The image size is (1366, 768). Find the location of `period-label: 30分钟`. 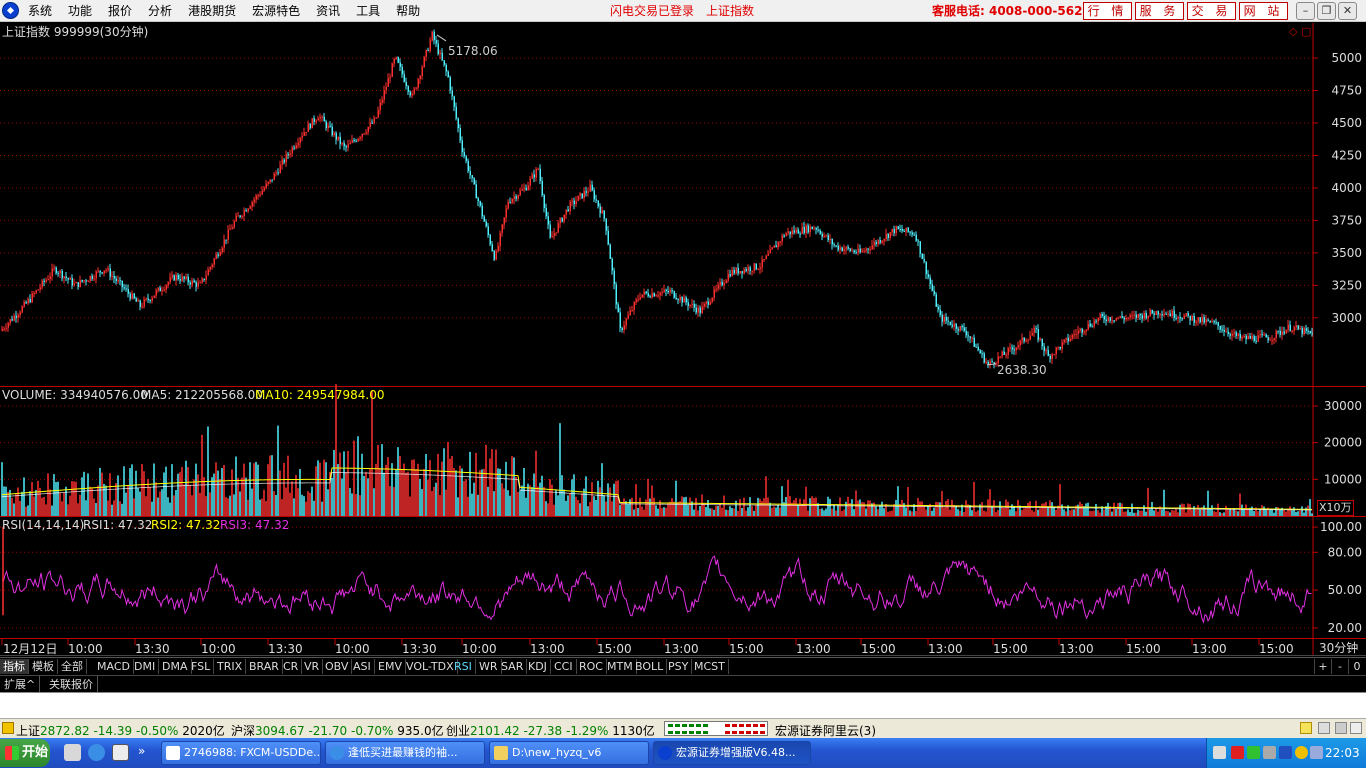

period-label: 30分钟 is located at coordinates (1338, 648).